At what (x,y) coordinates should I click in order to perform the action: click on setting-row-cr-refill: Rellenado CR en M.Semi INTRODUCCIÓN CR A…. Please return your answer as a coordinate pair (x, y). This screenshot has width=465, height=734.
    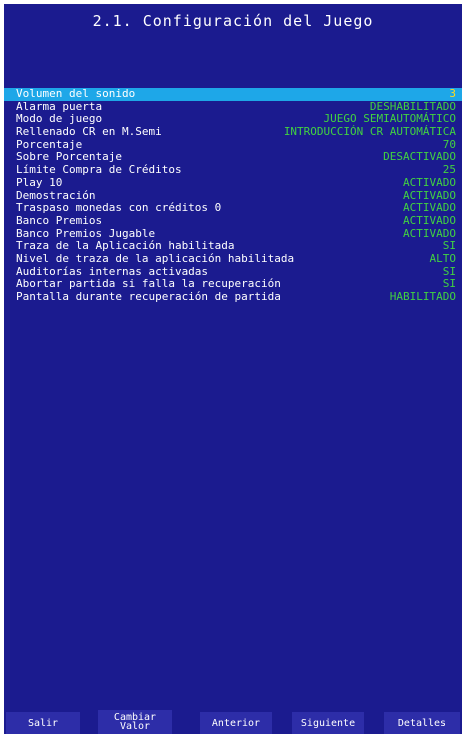
    Looking at the image, I should click on (233, 132).